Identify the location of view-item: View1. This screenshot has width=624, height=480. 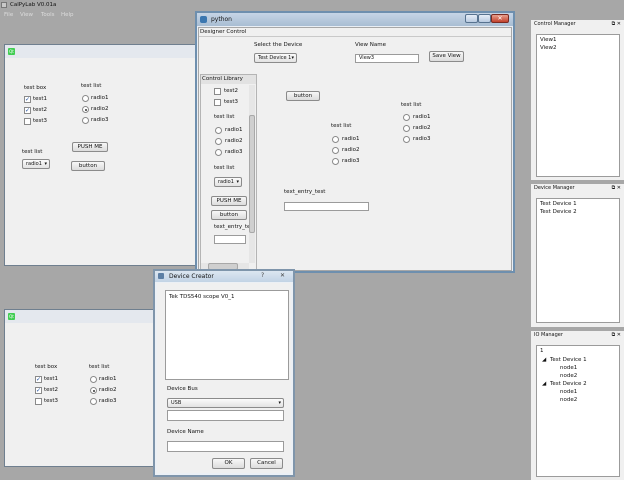
(548, 40).